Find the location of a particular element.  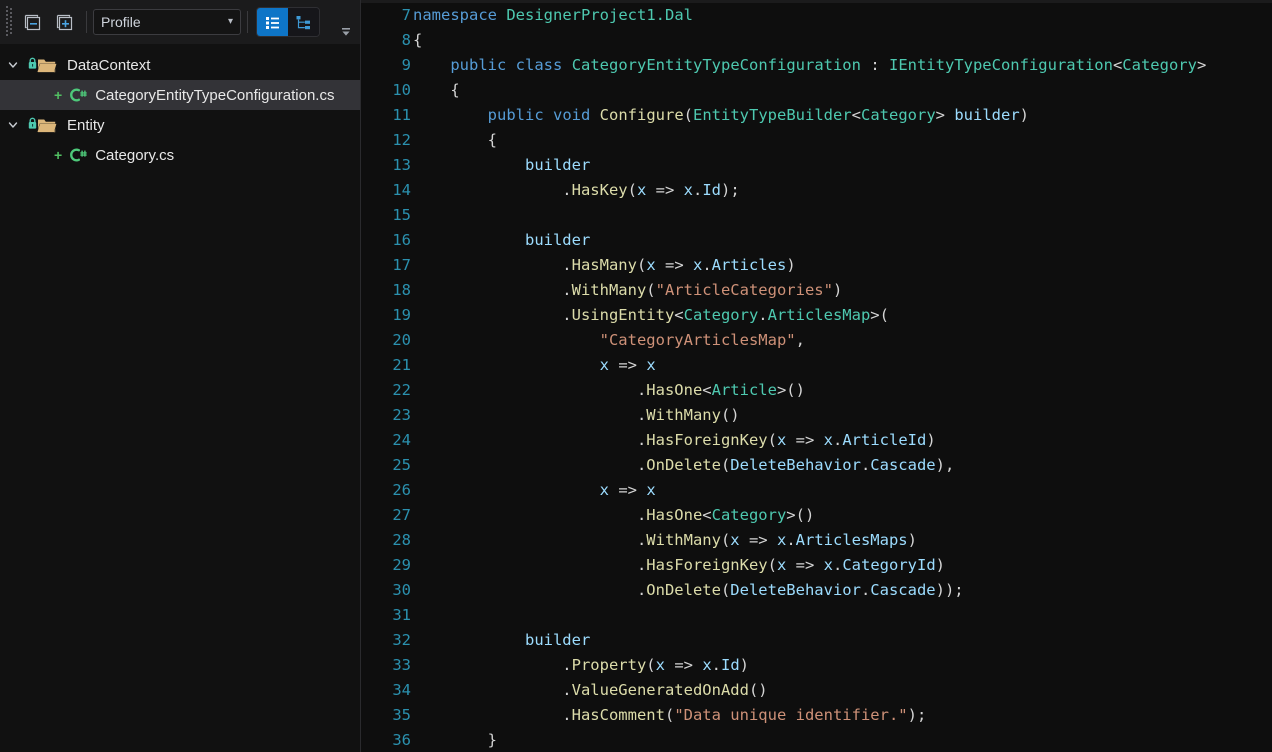

code-line: 19 .UsingEntity<Category.ArticlesMap>( is located at coordinates (816, 315).